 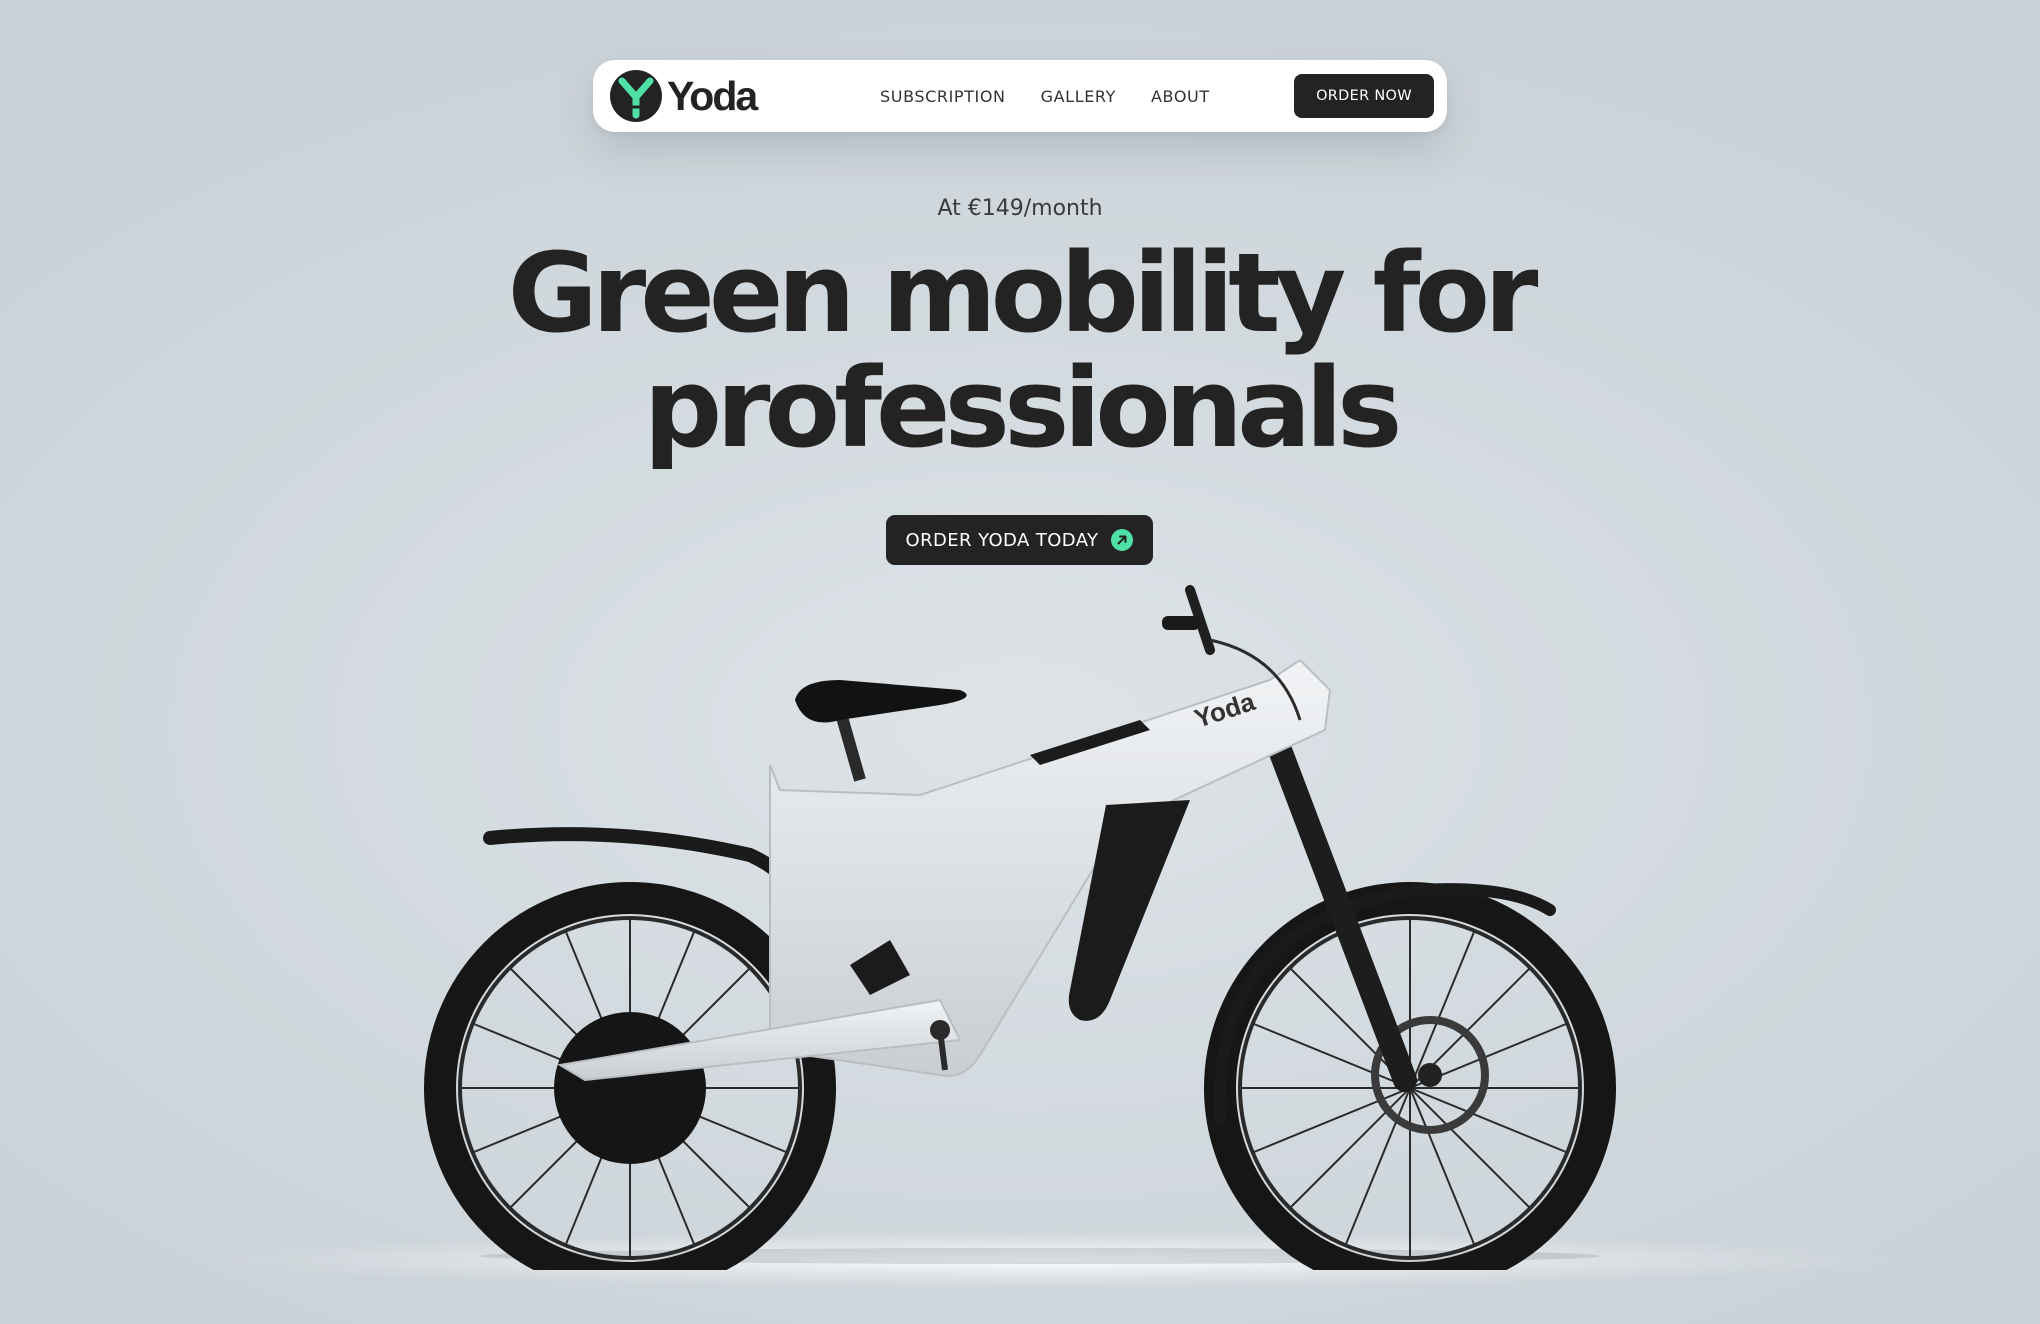 I want to click on brand-logo: Yoda, so click(x=683, y=96).